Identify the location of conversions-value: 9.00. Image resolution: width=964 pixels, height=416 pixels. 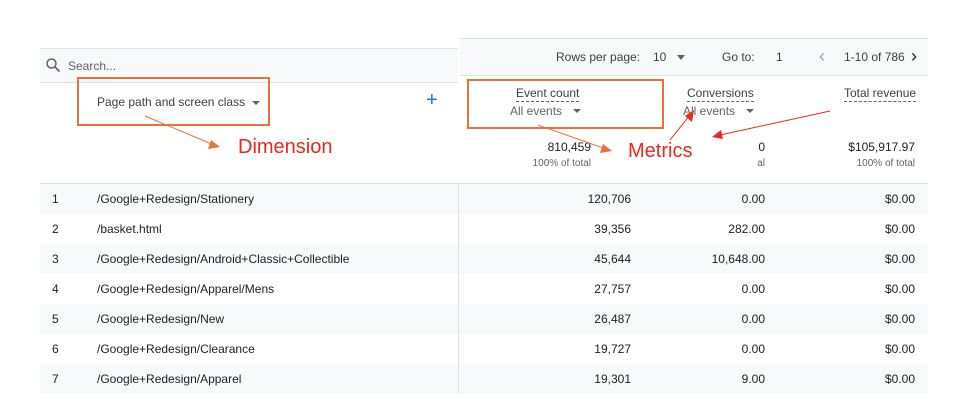
(753, 379).